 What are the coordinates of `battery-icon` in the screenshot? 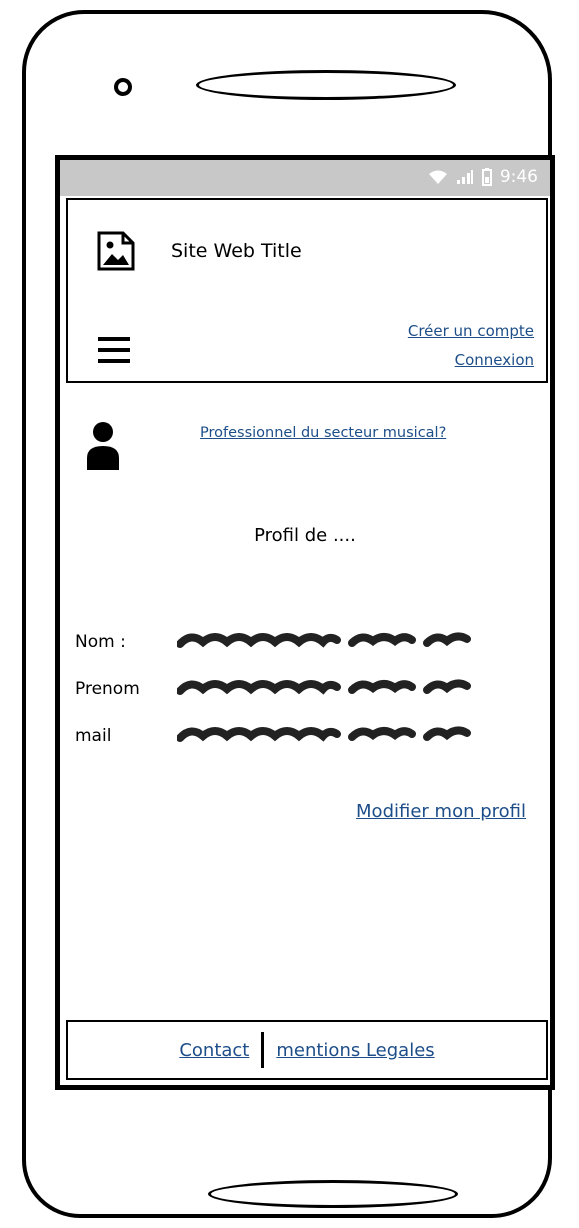 It's located at (486, 177).